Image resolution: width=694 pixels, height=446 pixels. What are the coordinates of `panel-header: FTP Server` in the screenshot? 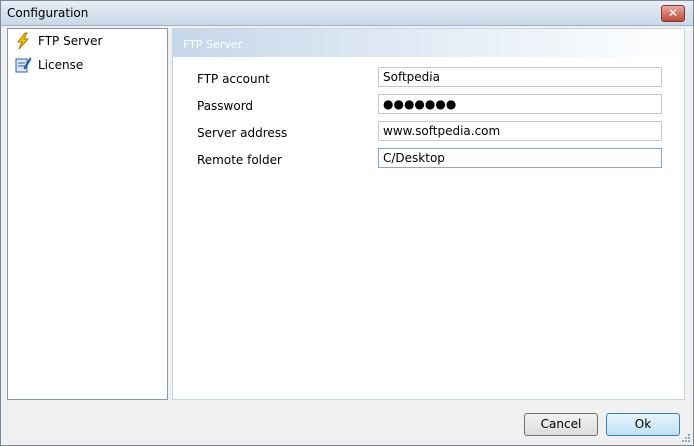 It's located at (428, 43).